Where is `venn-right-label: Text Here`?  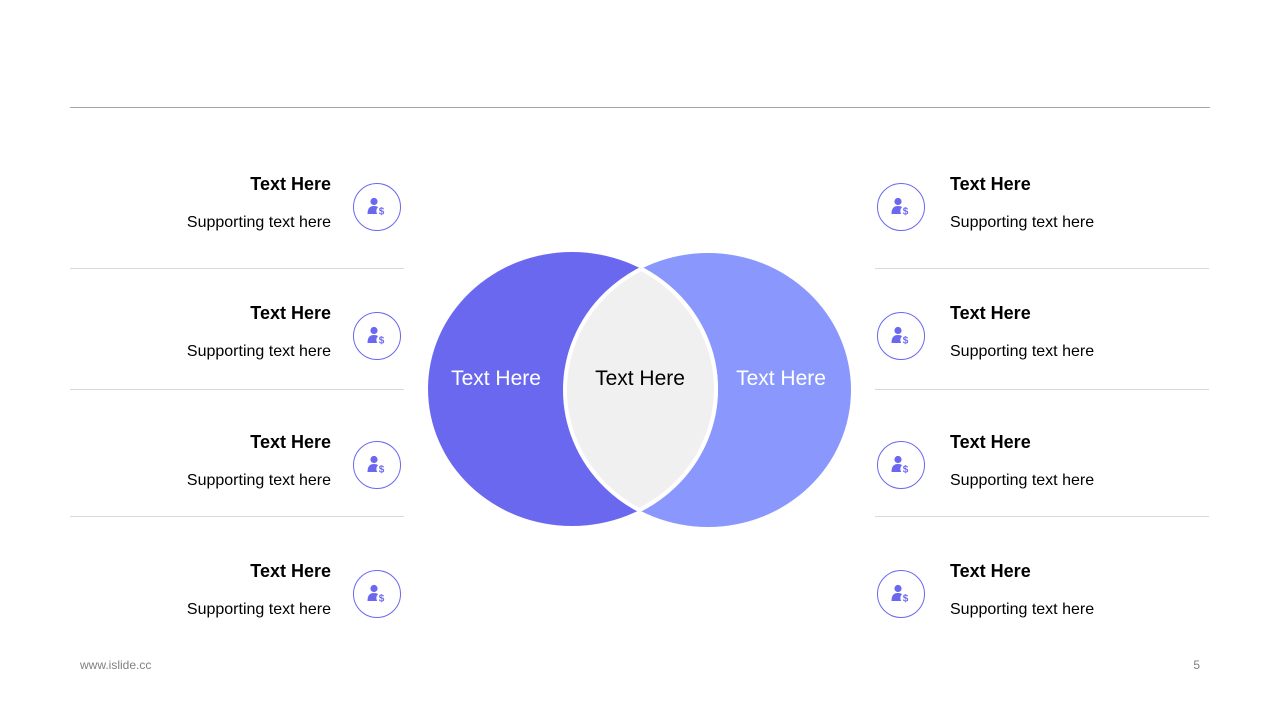 venn-right-label: Text Here is located at coordinates (781, 378).